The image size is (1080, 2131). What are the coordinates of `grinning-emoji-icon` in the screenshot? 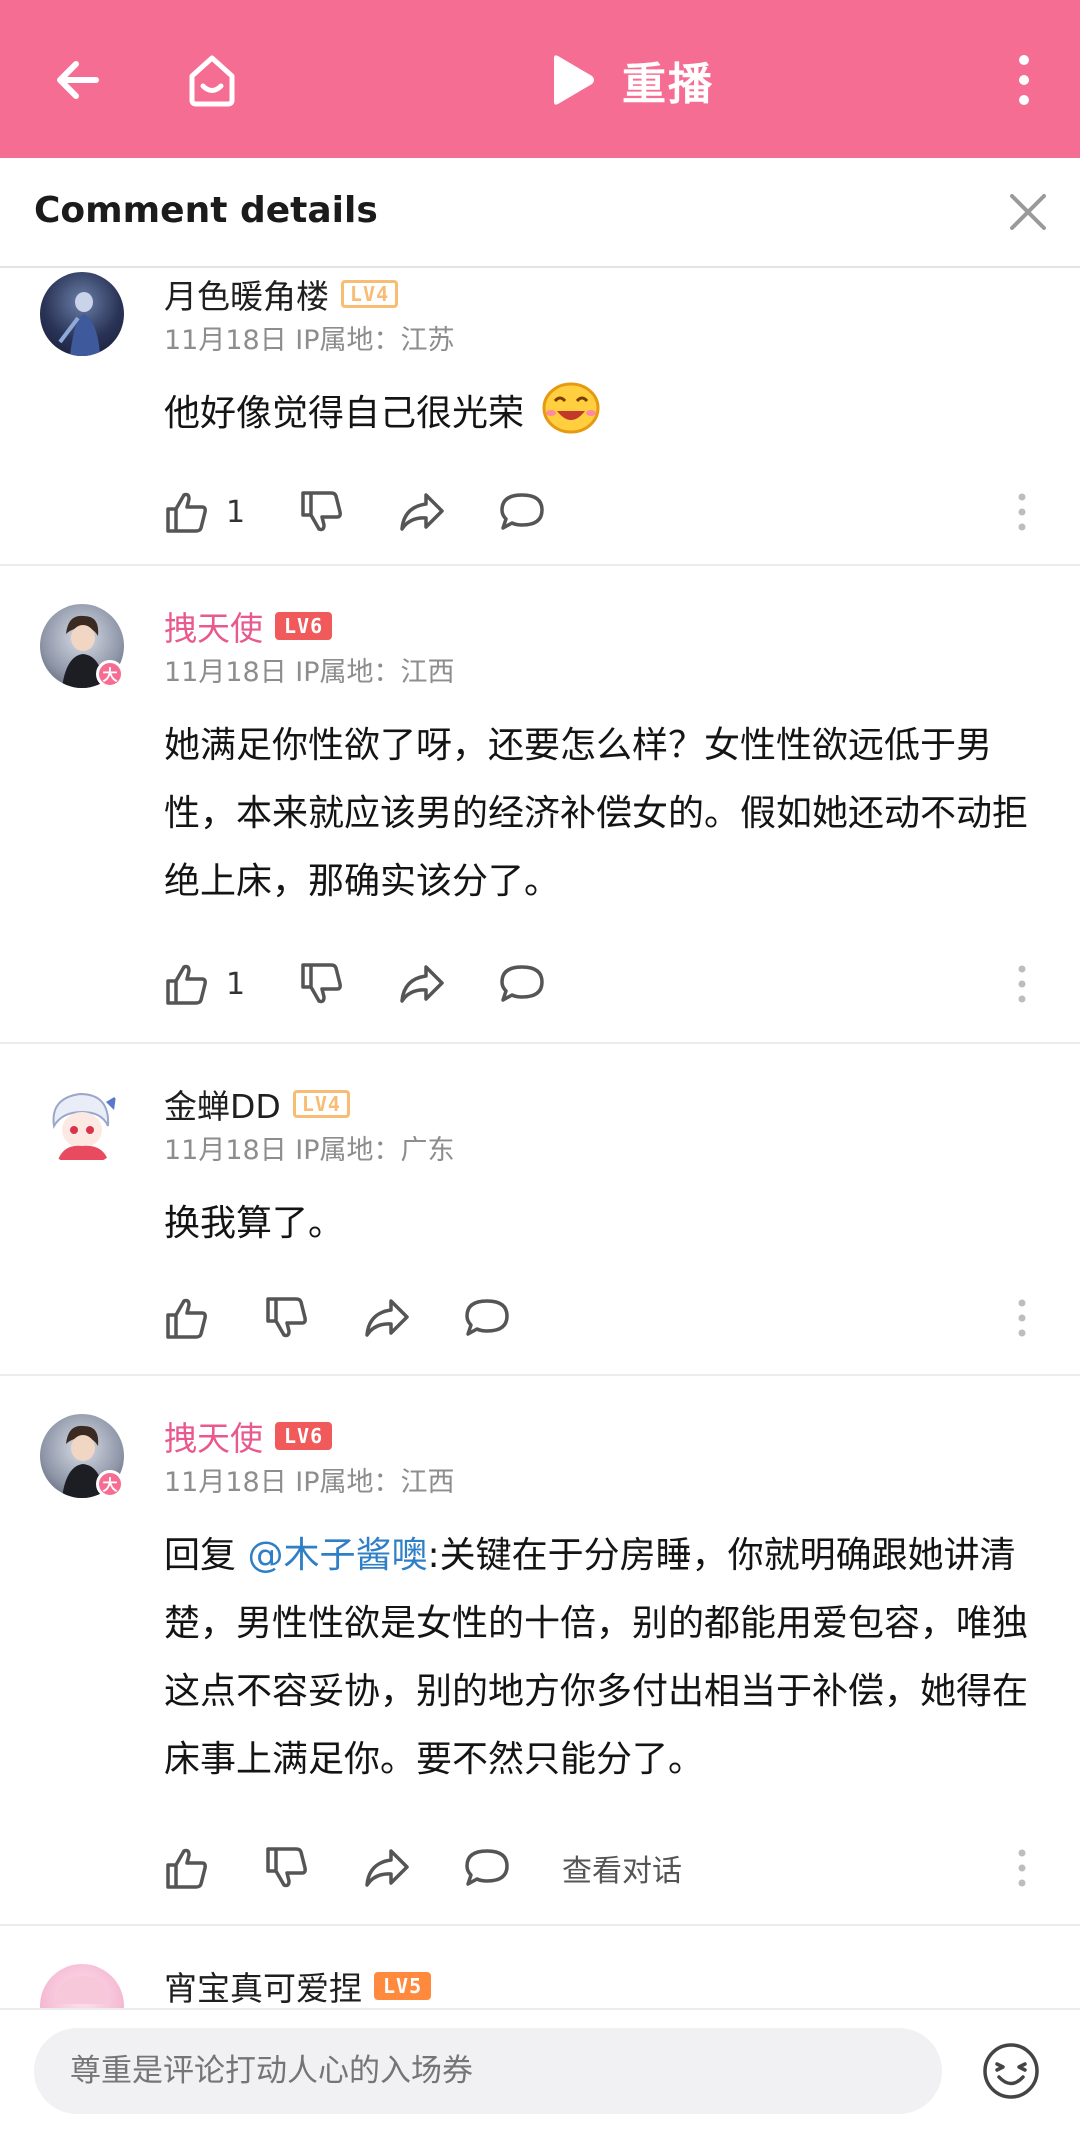 It's located at (571, 408).